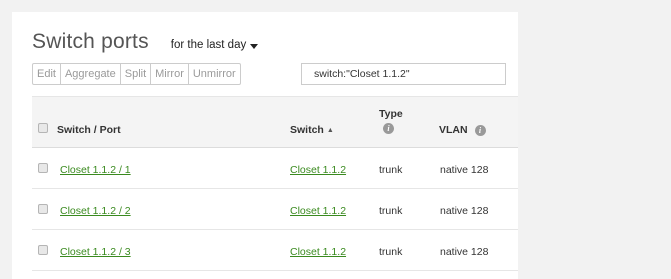 This screenshot has width=671, height=279. I want to click on port-link: Closet 1.1.2 / 1, so click(95, 170).